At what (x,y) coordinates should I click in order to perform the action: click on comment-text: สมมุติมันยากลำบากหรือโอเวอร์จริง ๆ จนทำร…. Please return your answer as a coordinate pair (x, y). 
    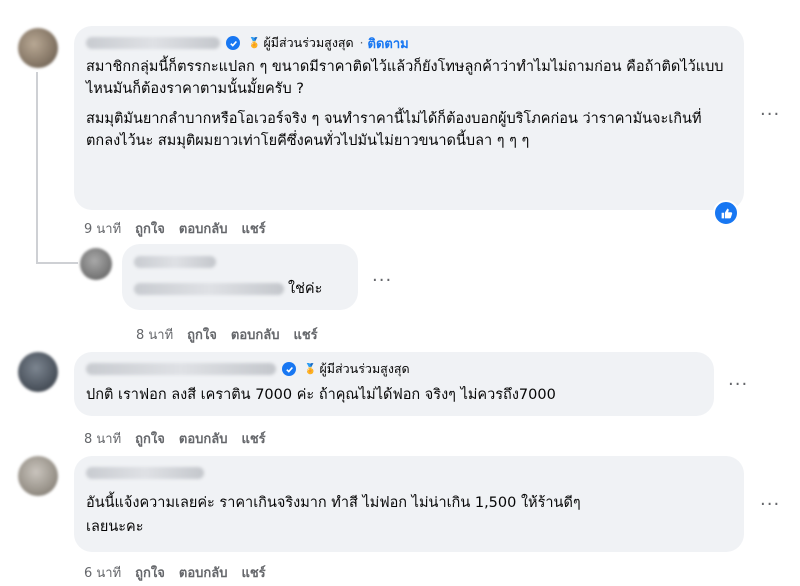
    Looking at the image, I should click on (394, 130).